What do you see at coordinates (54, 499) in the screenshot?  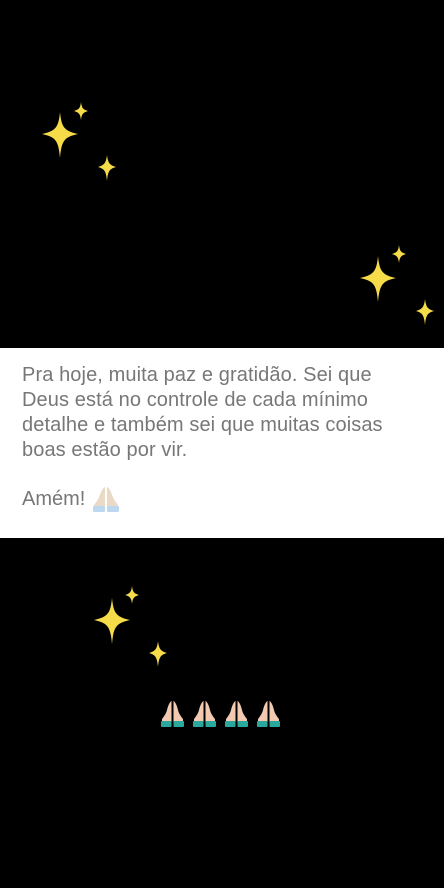 I see `amen-text: Amém!` at bounding box center [54, 499].